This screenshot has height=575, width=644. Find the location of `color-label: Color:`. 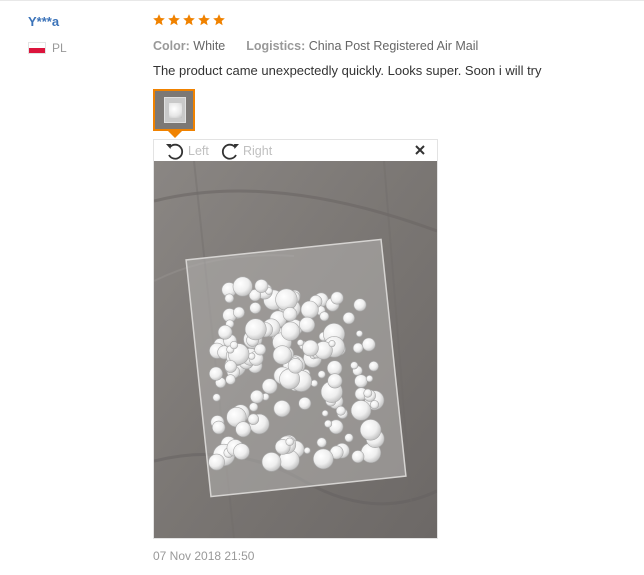

color-label: Color: is located at coordinates (171, 46).